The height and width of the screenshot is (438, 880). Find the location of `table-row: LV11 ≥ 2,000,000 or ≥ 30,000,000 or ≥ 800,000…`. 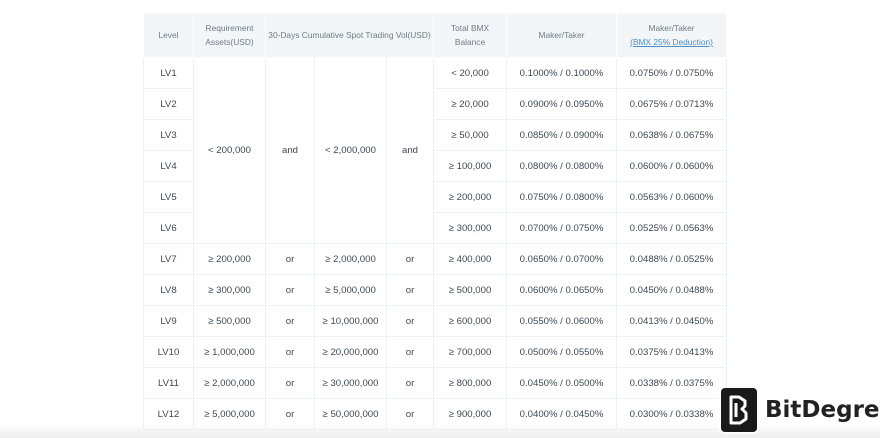

table-row: LV11 ≥ 2,000,000 or ≥ 30,000,000 or ≥ 800,000… is located at coordinates (435, 383).